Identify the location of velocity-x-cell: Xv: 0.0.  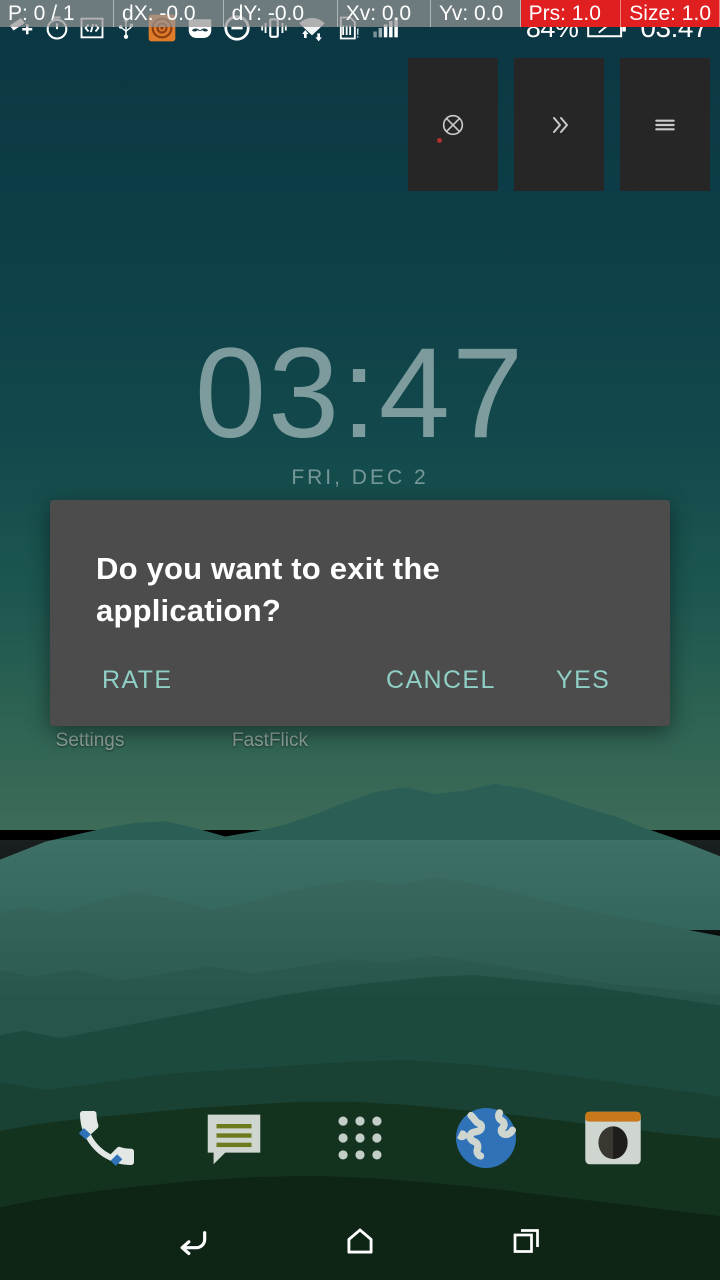
(384, 13).